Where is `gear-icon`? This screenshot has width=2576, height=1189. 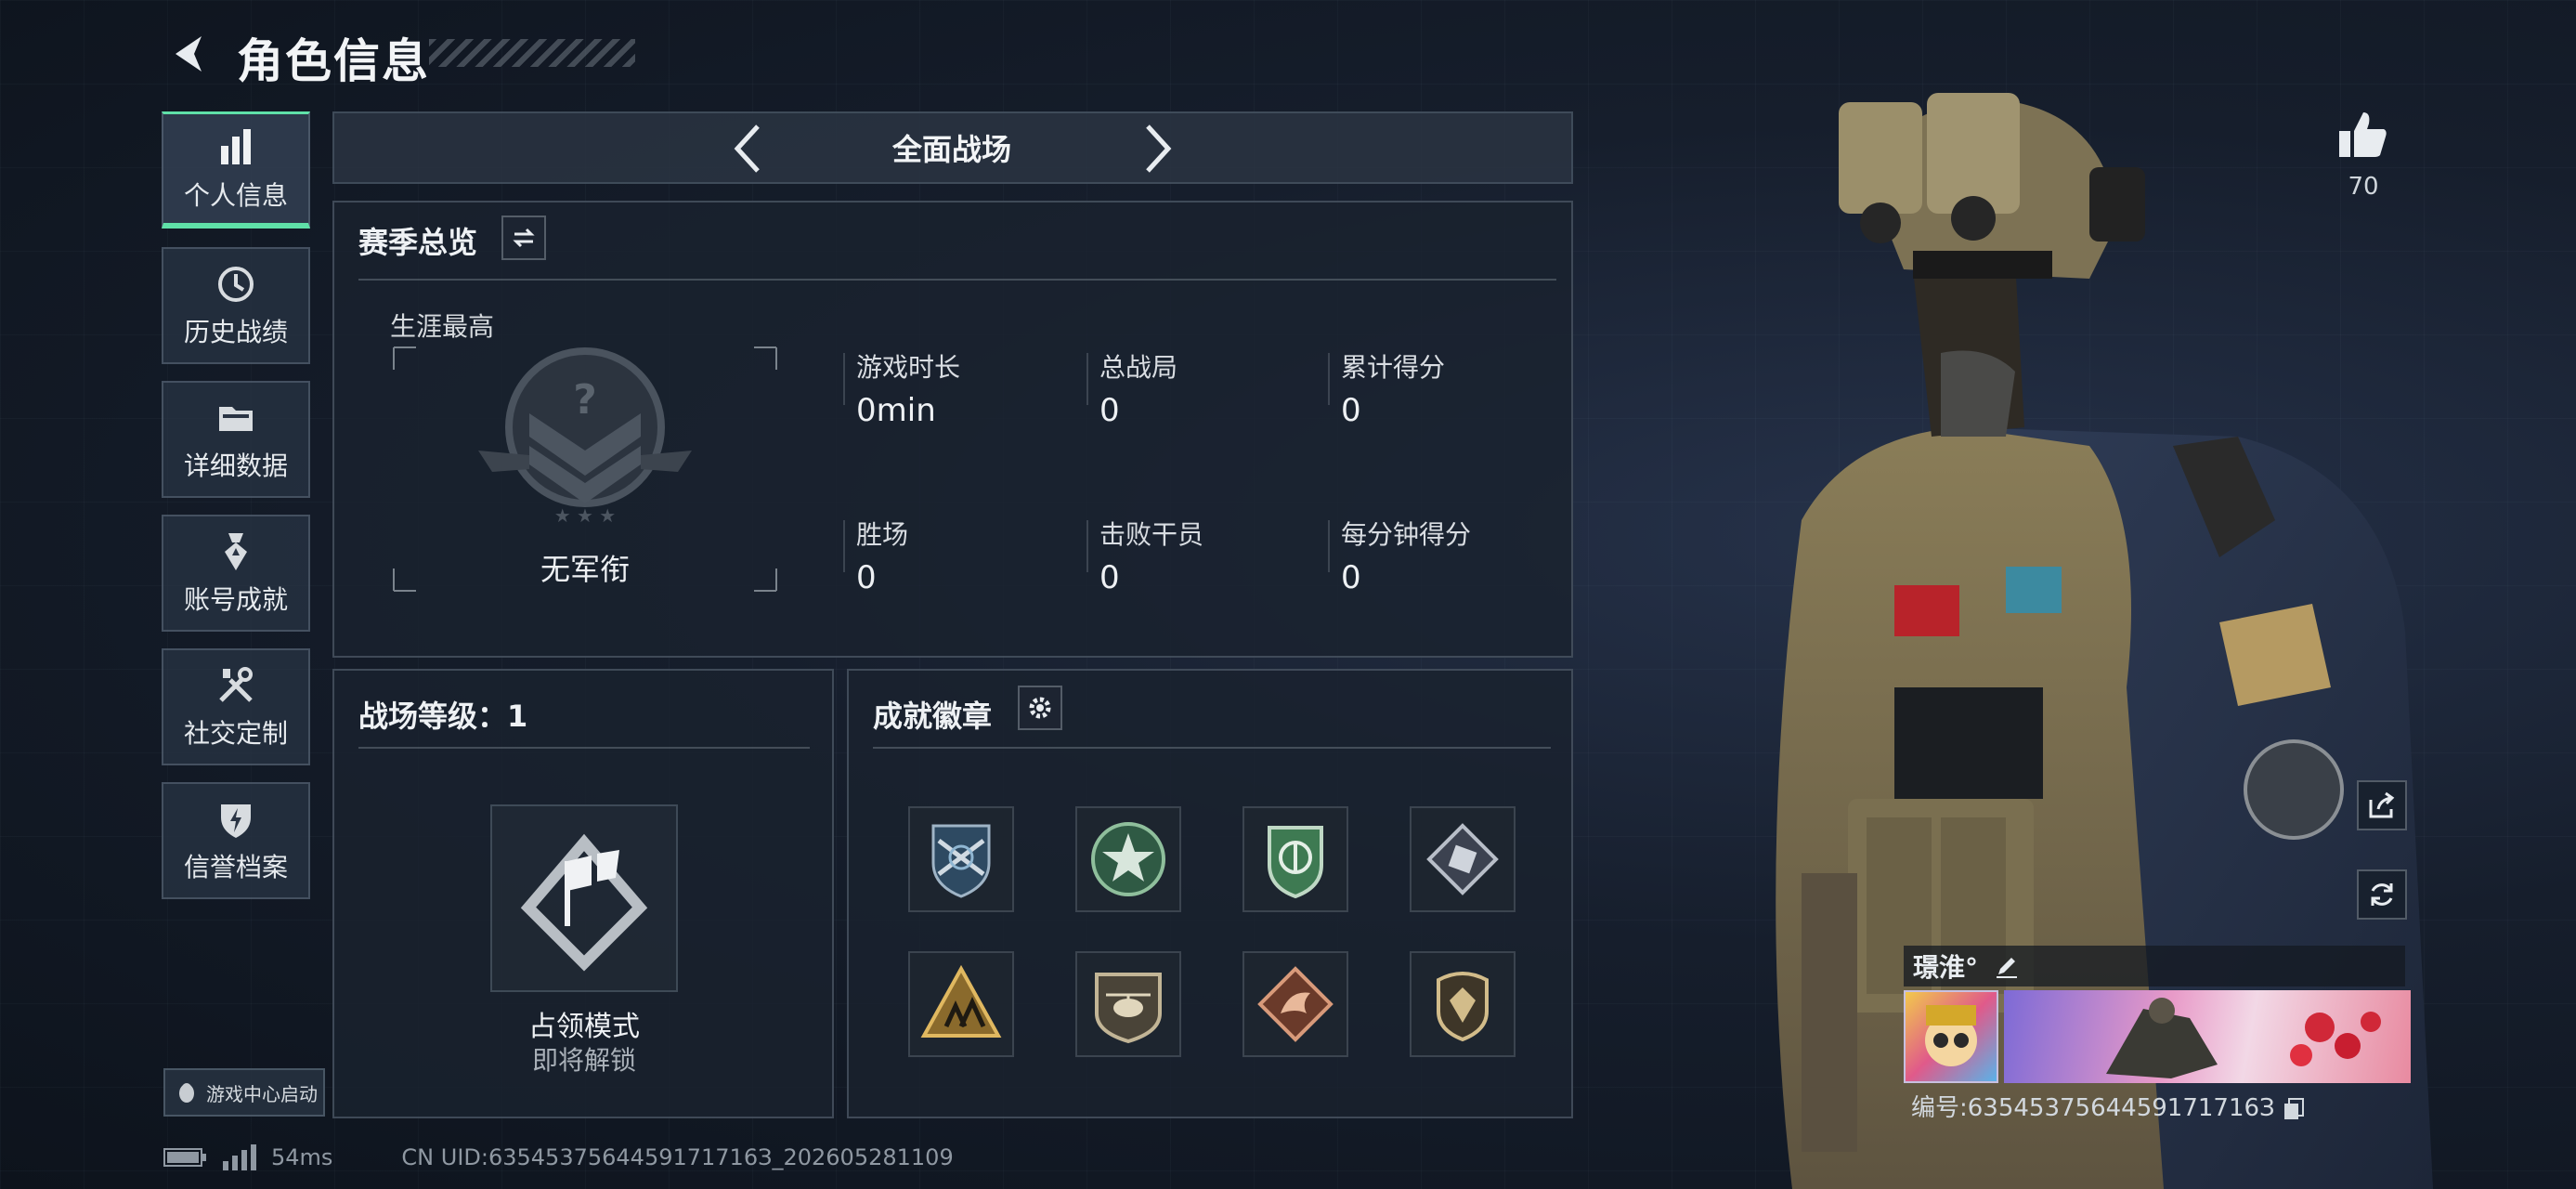 gear-icon is located at coordinates (1040, 708).